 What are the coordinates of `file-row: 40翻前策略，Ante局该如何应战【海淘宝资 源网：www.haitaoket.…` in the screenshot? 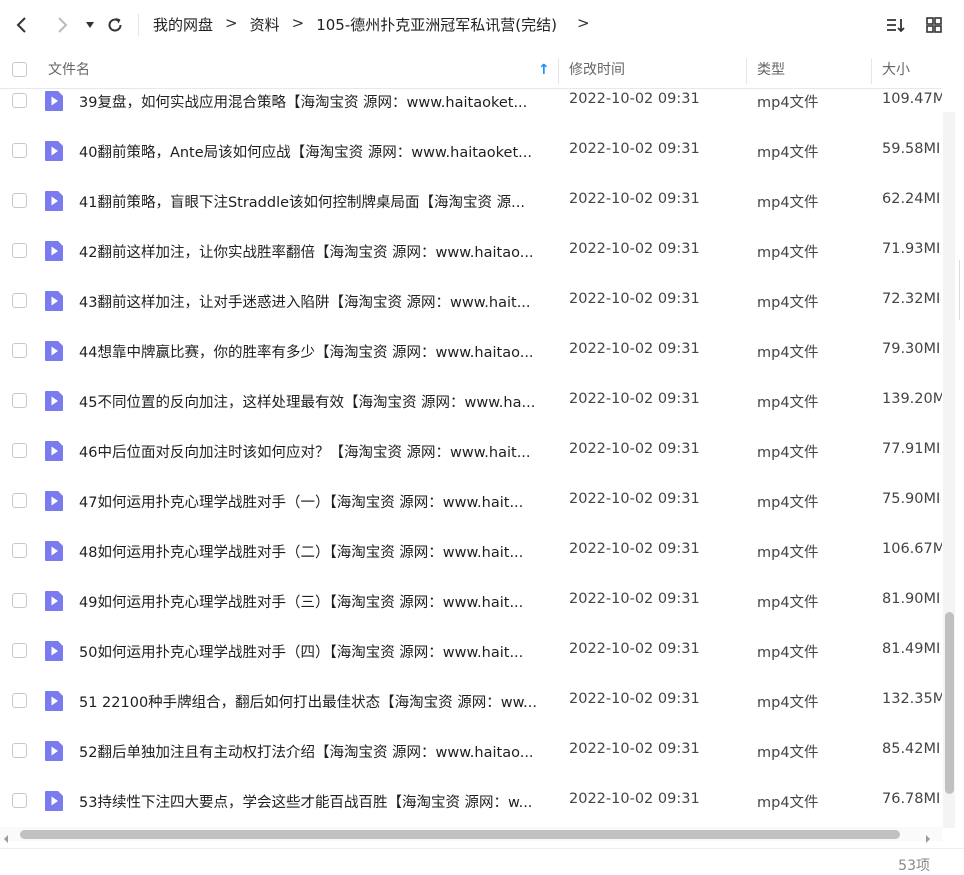 It's located at (471, 151).